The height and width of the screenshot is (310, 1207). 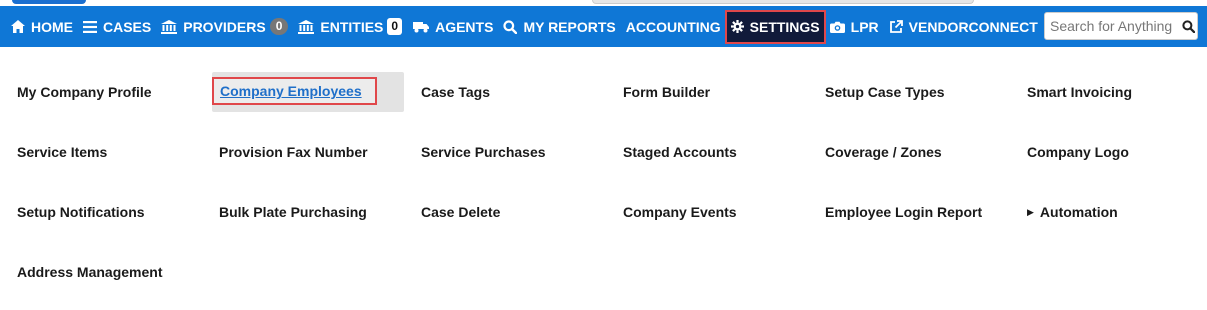 I want to click on nav-entities-label: ENTITIES, so click(x=352, y=26).